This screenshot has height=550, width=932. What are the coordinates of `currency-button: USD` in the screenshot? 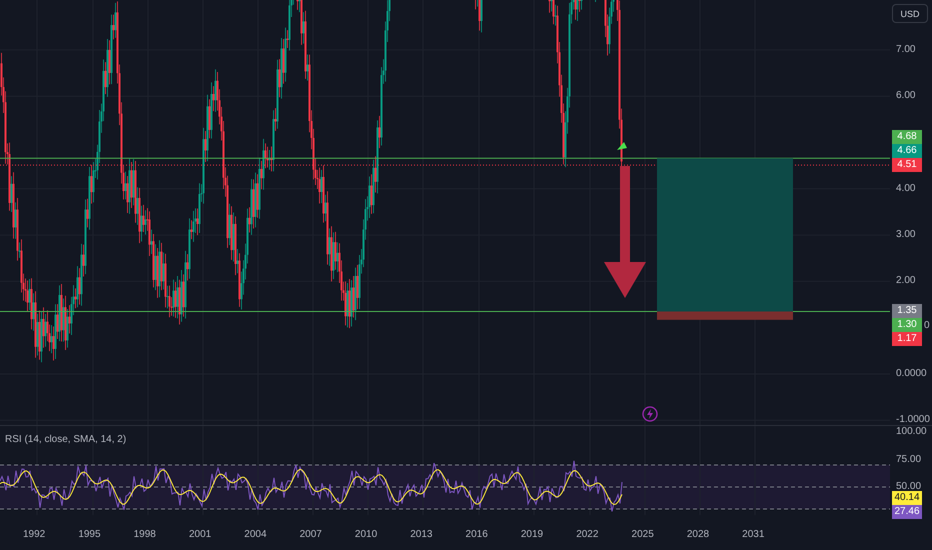 It's located at (910, 13).